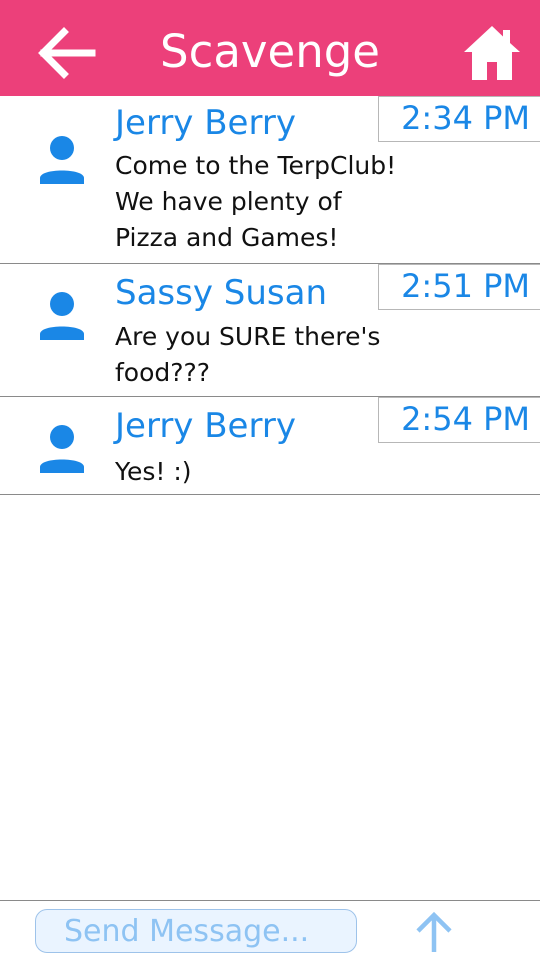  What do you see at coordinates (459, 420) in the screenshot?
I see `message-time: 2:54 PM` at bounding box center [459, 420].